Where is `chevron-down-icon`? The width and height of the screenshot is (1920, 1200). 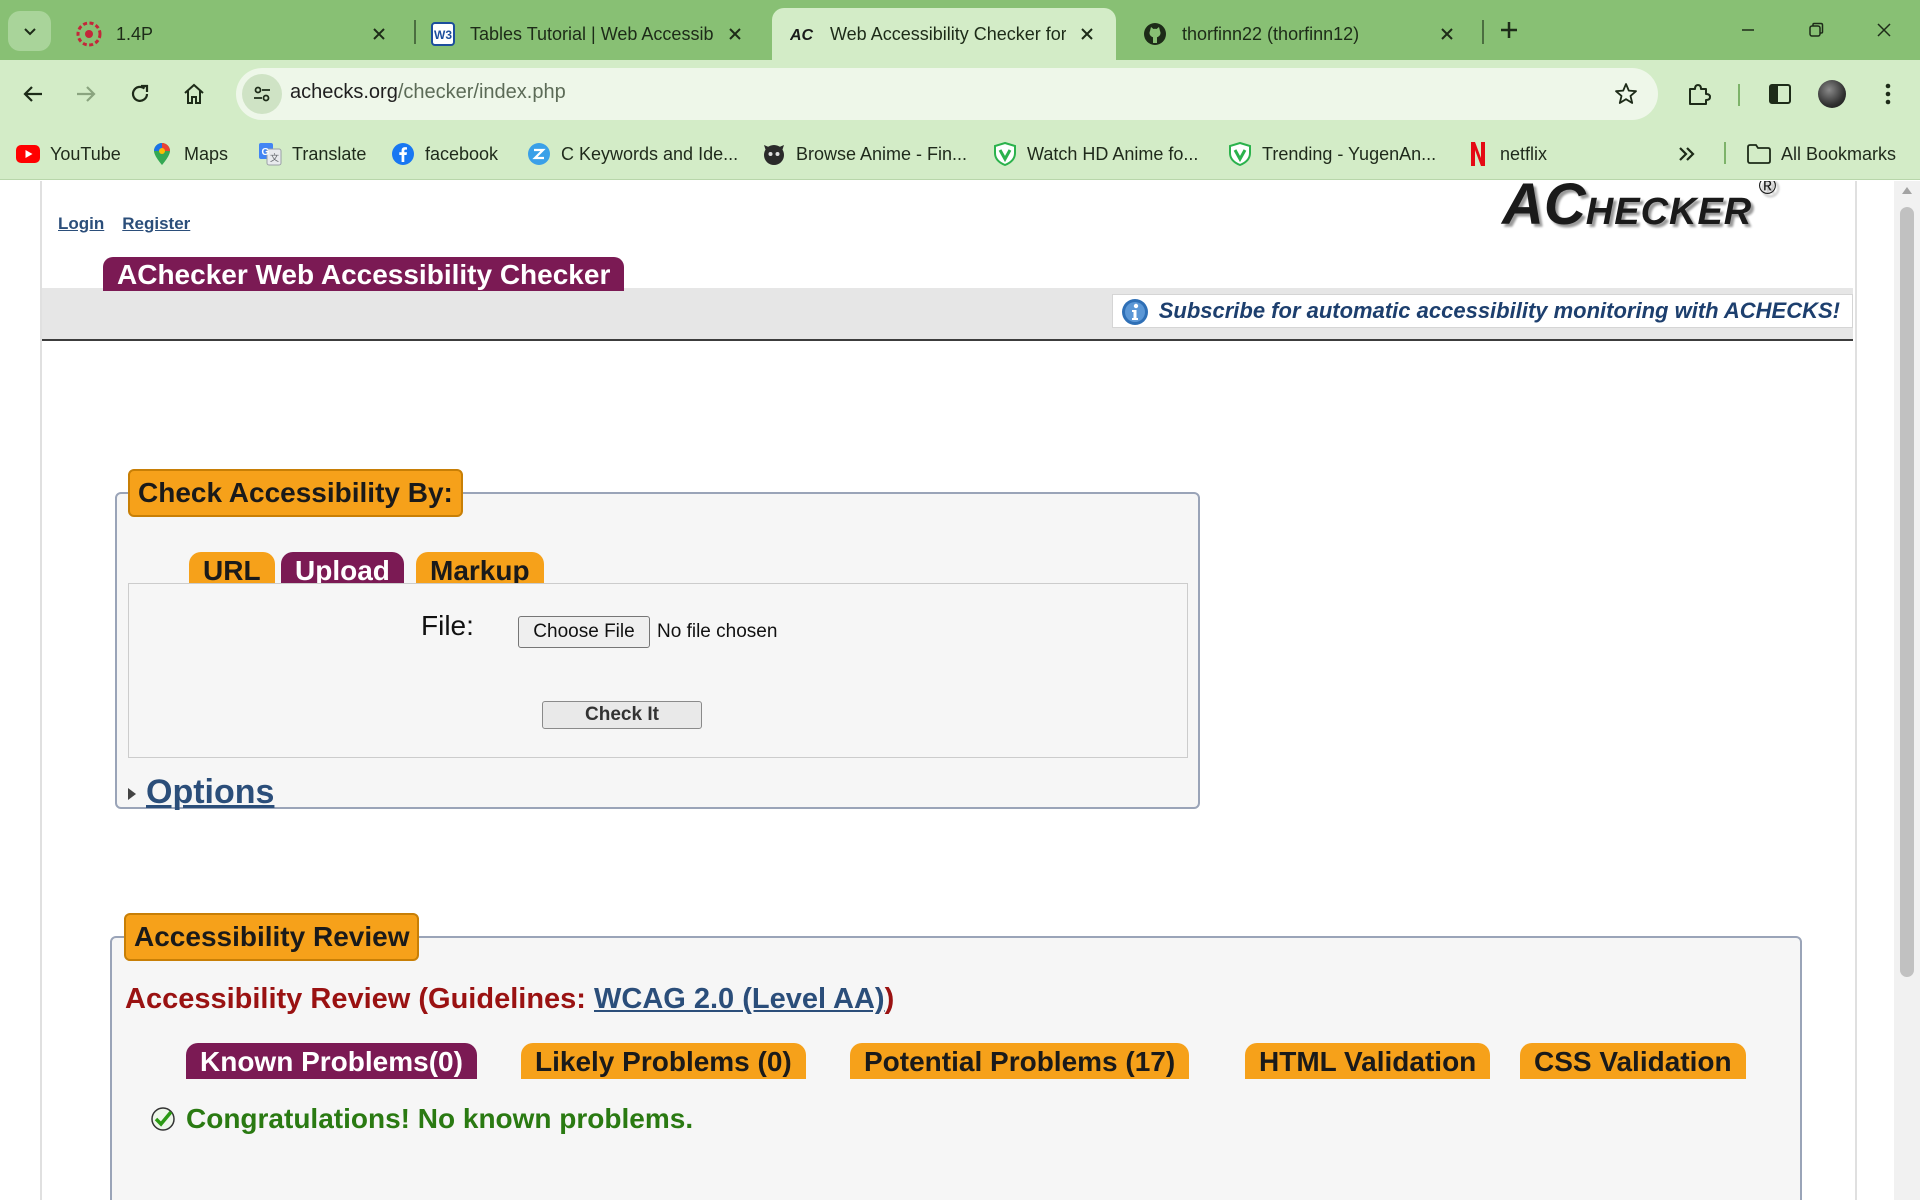 chevron-down-icon is located at coordinates (29, 32).